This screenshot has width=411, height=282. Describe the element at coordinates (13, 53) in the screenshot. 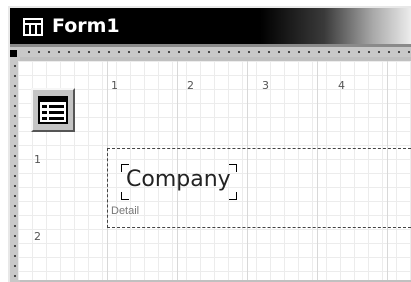

I see `form-corner-handle` at that location.